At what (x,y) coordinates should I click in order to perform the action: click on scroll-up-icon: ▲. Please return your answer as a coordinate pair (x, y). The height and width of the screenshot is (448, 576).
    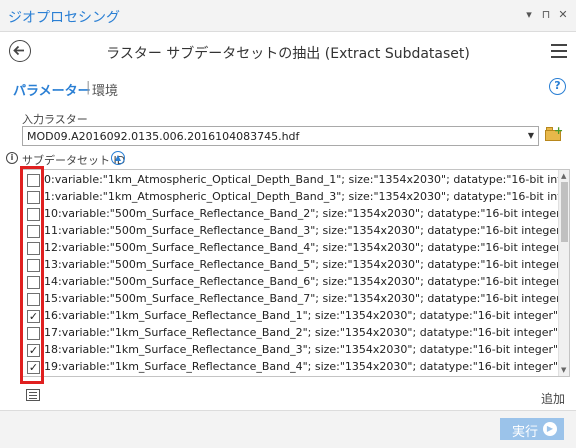
    Looking at the image, I should click on (563, 176).